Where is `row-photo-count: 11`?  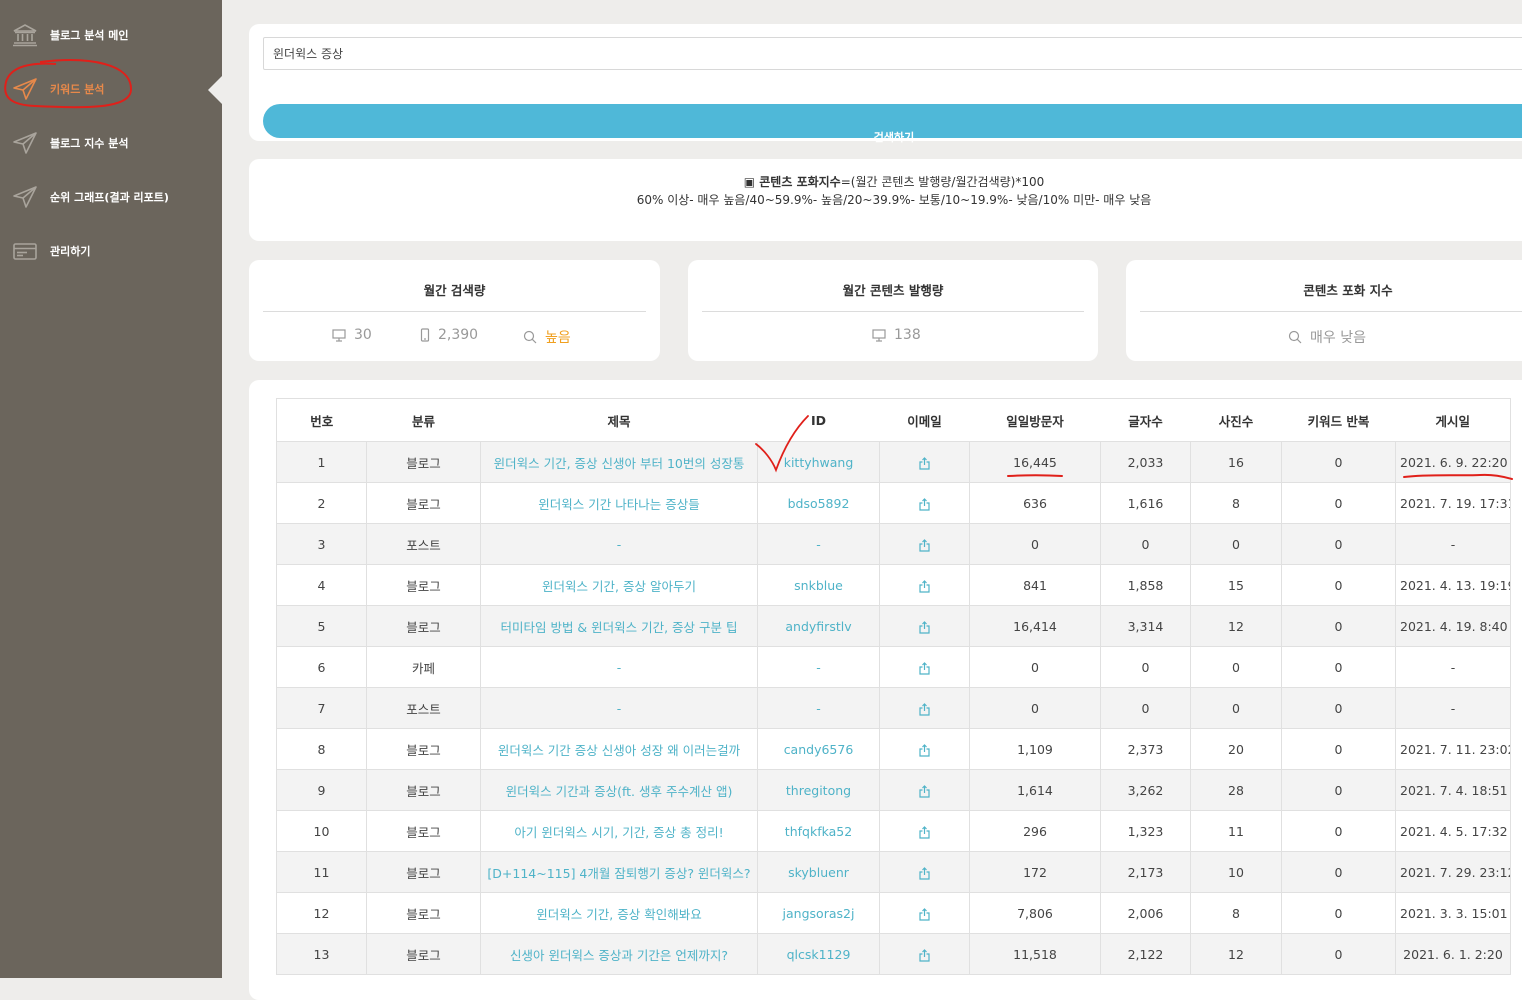
row-photo-count: 11 is located at coordinates (1236, 831).